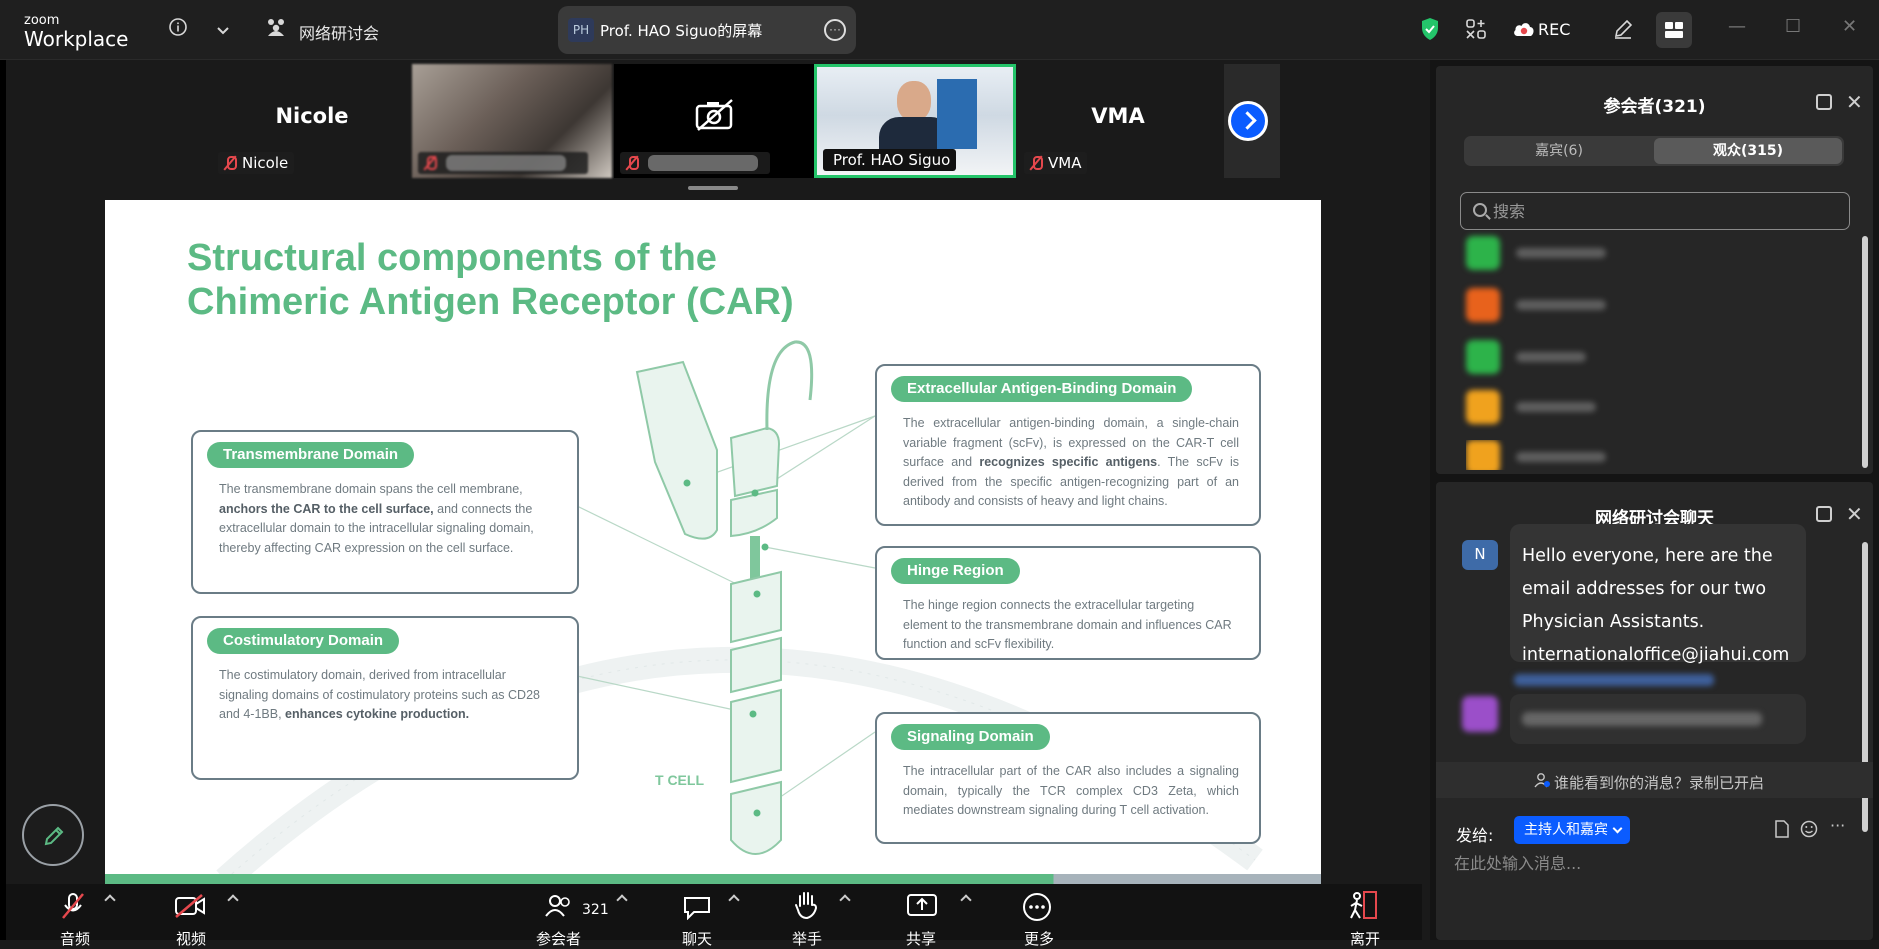 The width and height of the screenshot is (1879, 949). I want to click on send-to-label: 发给:, so click(1475, 835).